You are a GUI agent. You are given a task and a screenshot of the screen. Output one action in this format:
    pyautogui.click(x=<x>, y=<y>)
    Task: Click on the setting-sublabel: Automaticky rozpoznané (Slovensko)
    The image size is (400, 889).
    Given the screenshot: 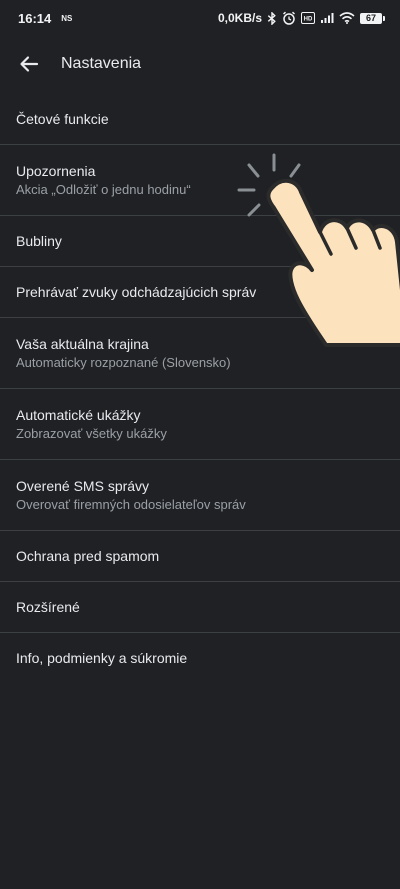 What is the action you would take?
    pyautogui.click(x=123, y=362)
    